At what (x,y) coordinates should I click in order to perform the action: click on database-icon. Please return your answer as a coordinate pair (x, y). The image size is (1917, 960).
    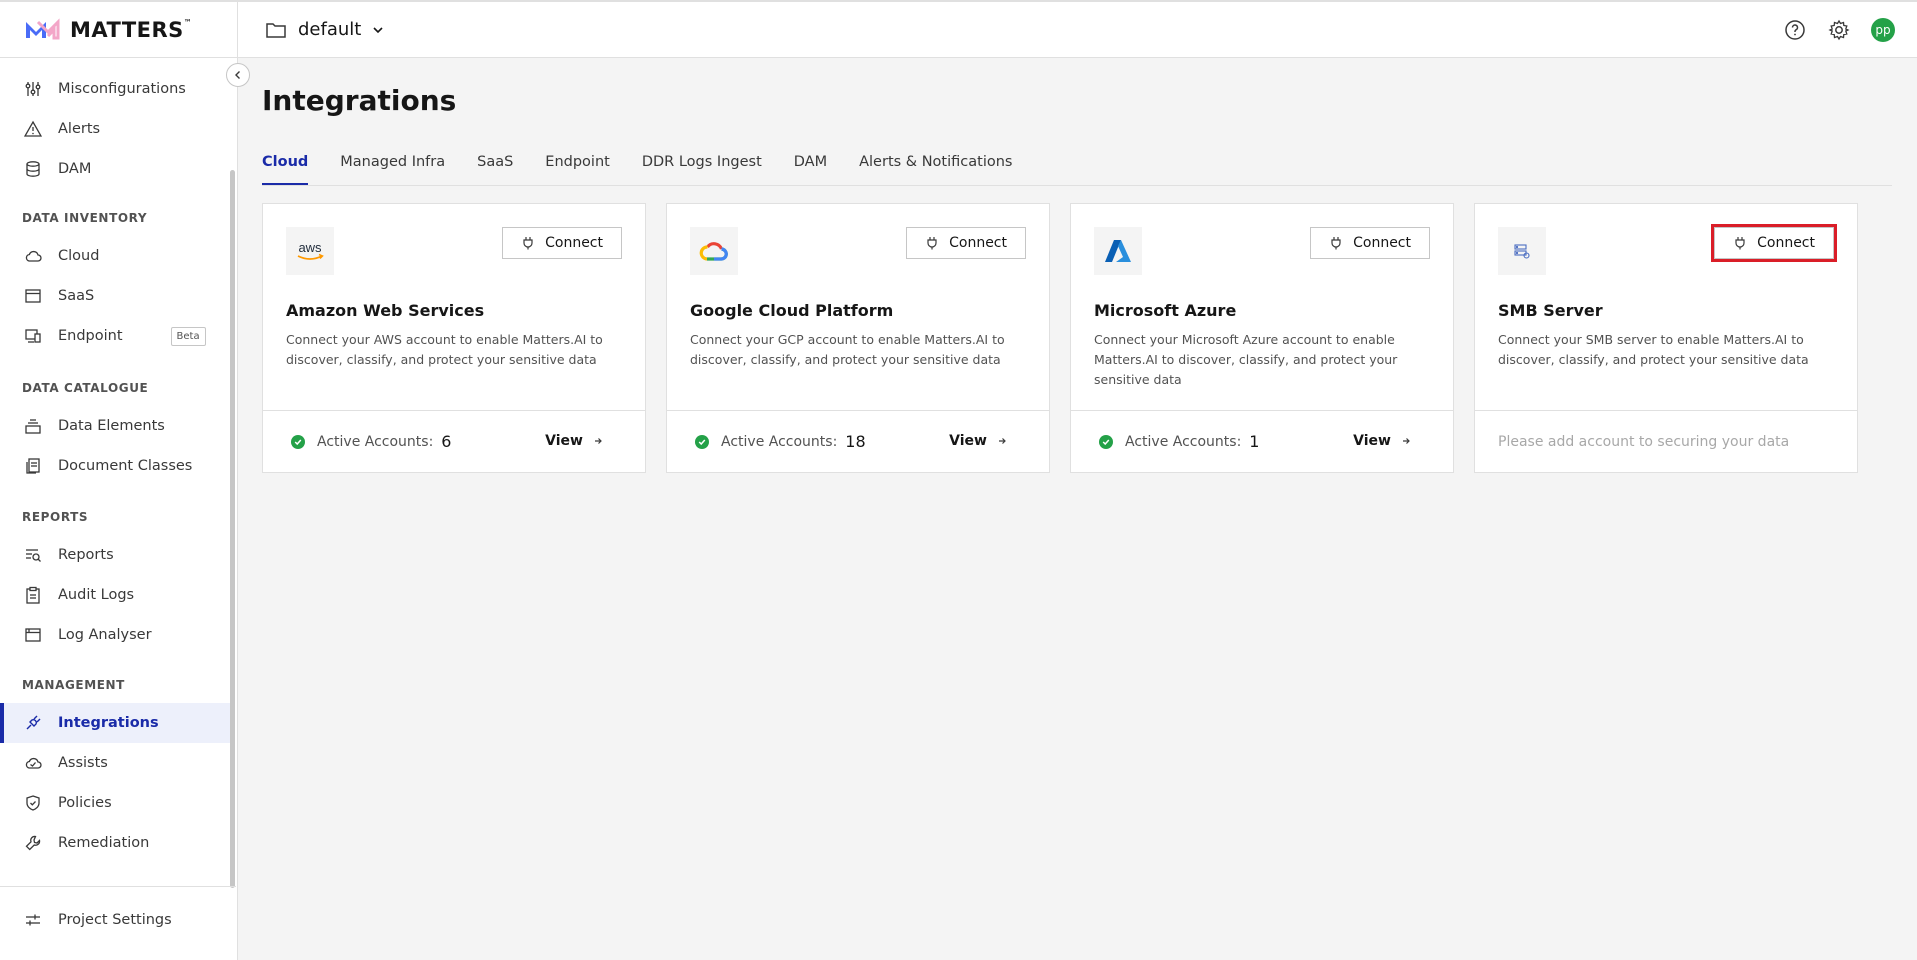
    Looking at the image, I should click on (33, 169).